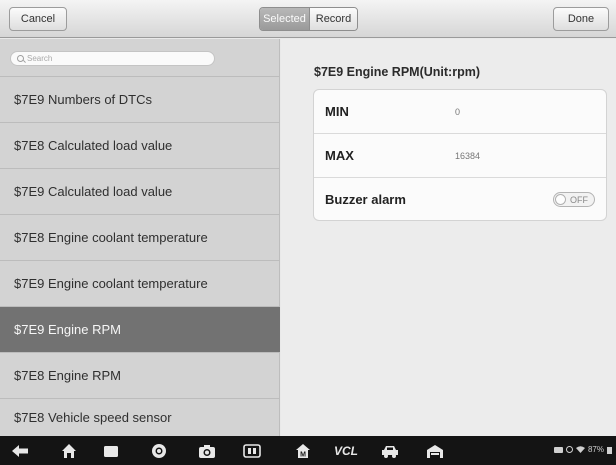 The height and width of the screenshot is (465, 616). I want to click on buzzer-toggle: OFF, so click(574, 199).